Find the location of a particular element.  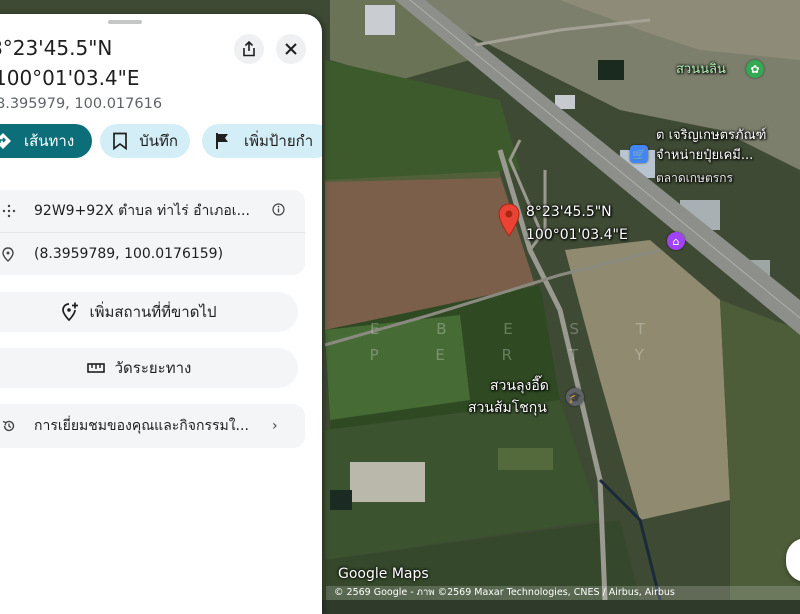

close-button is located at coordinates (291, 49).